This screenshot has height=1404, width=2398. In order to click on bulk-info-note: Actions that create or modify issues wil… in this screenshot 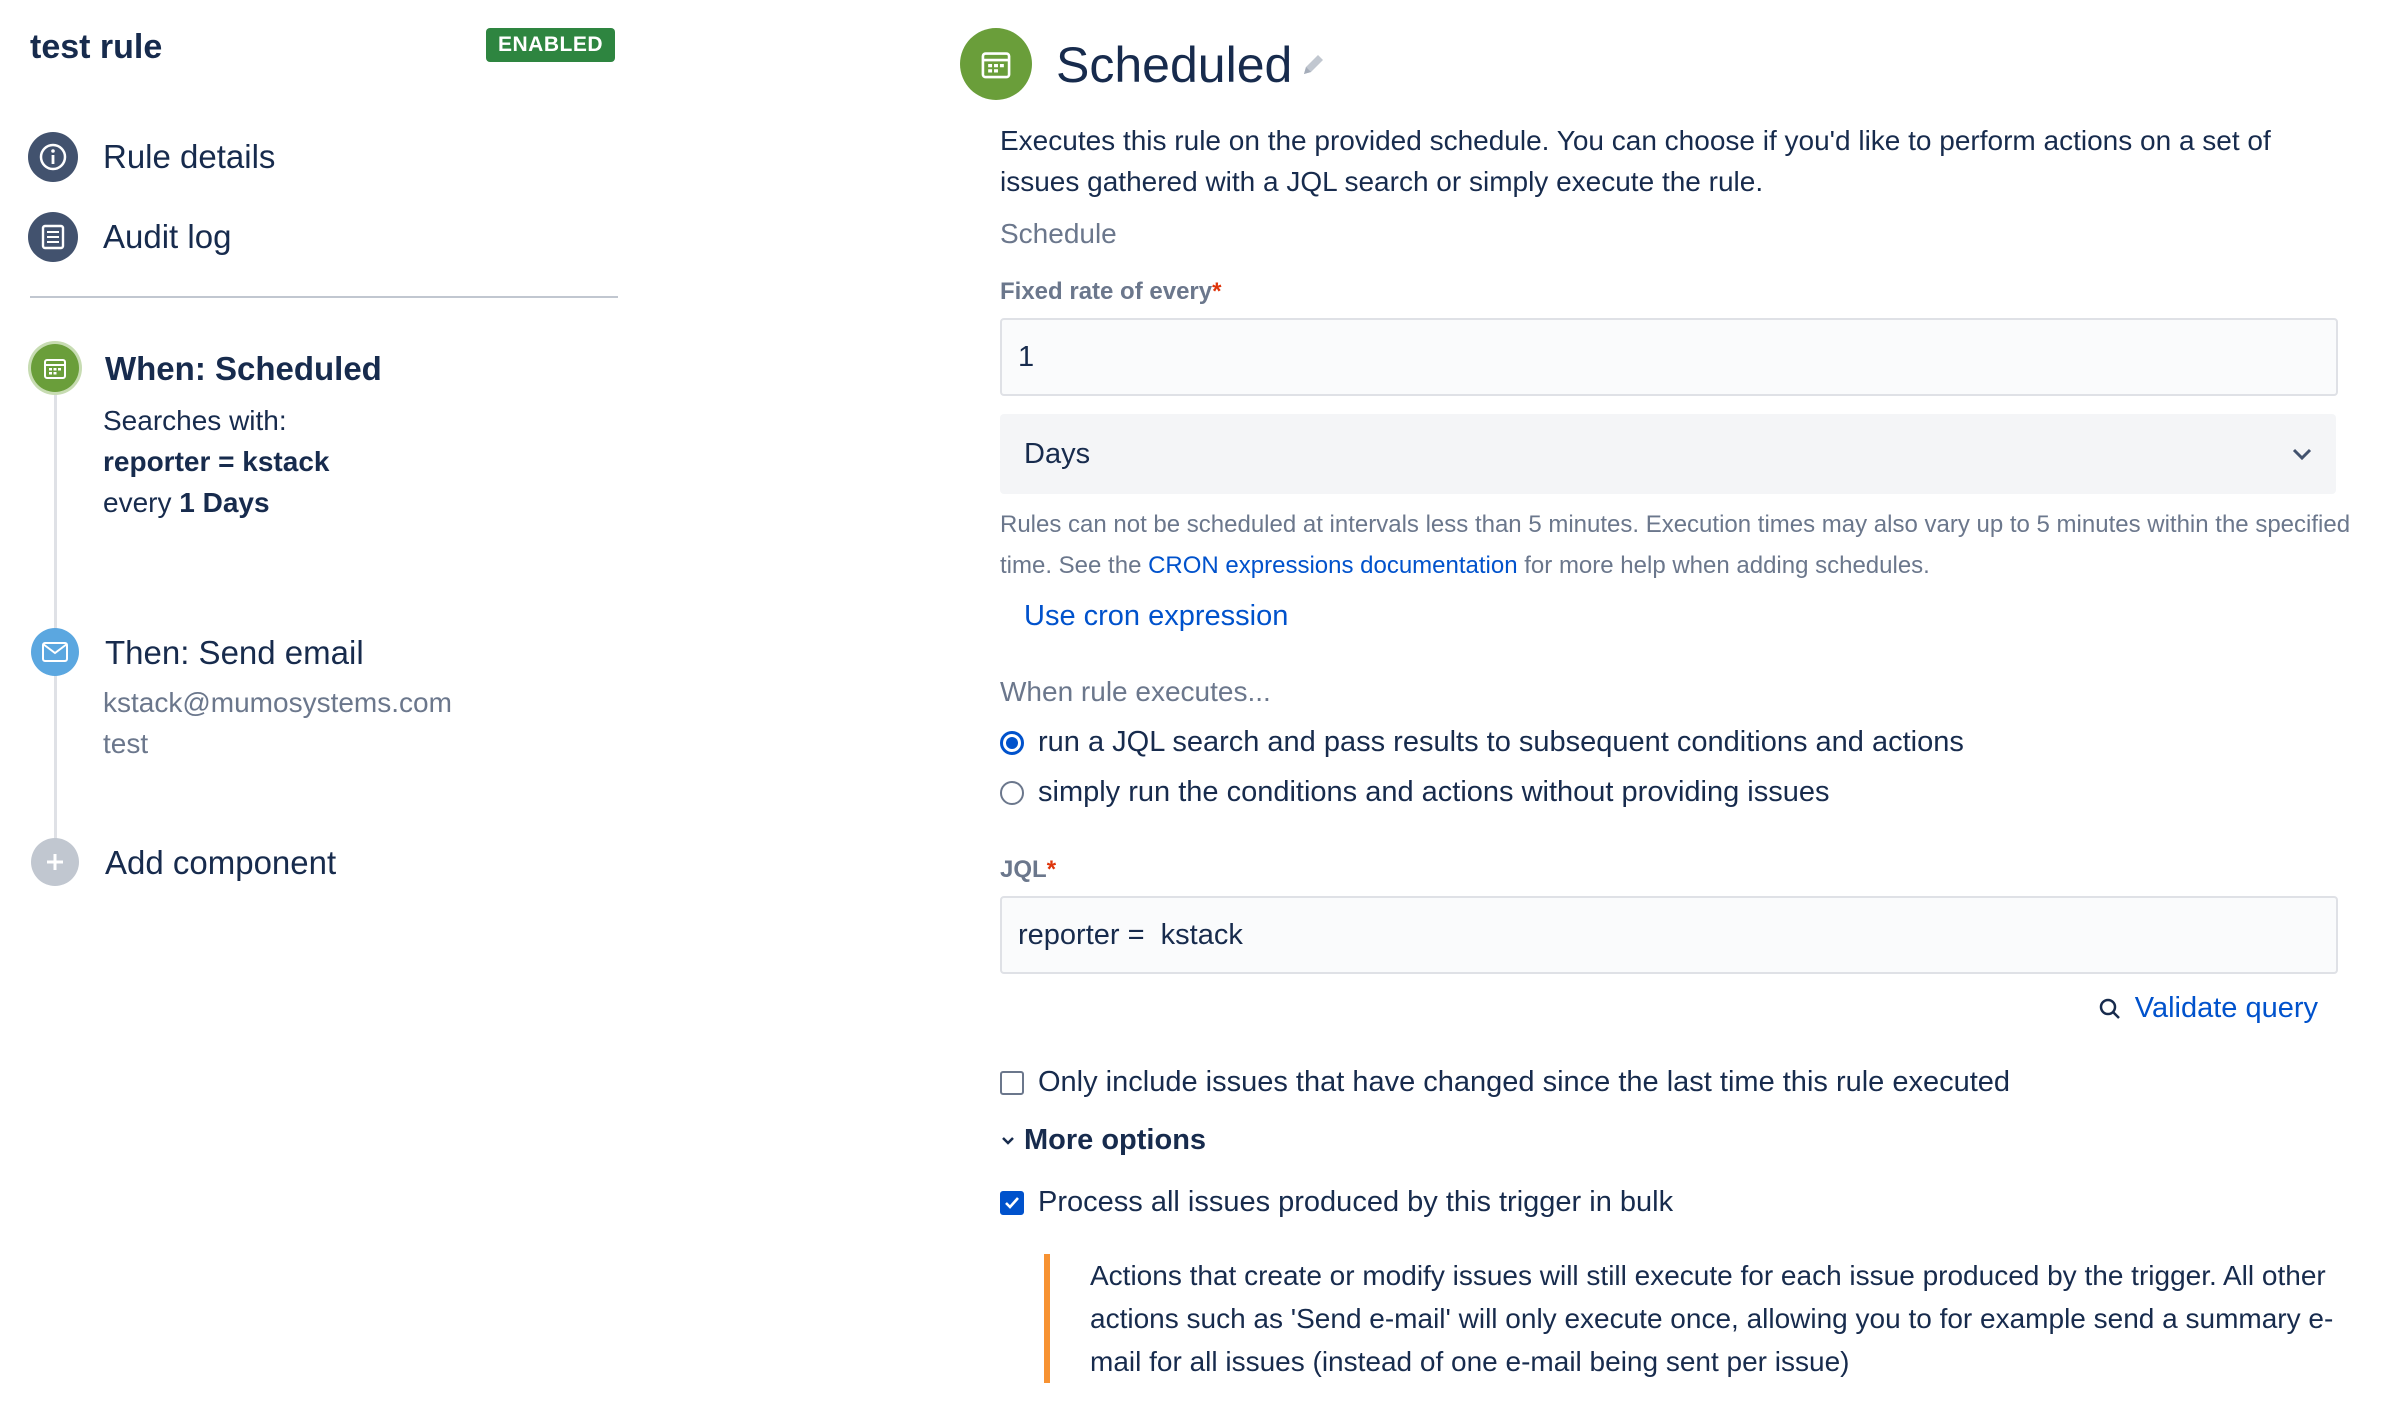, I will do `click(1702, 1318)`.